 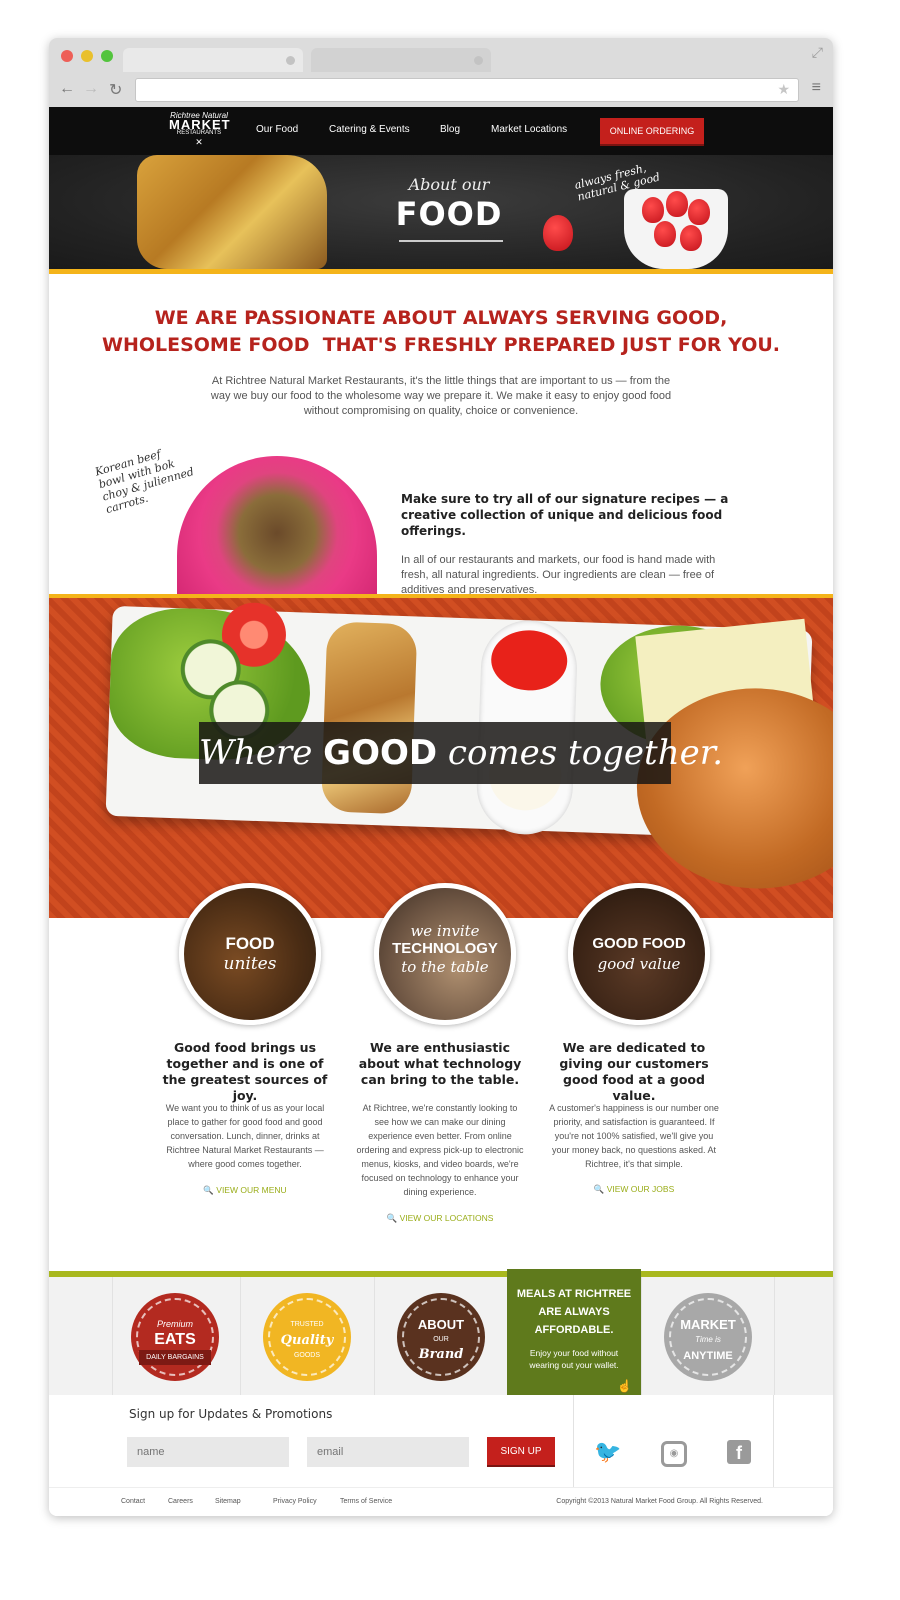 What do you see at coordinates (450, 129) in the screenshot?
I see `nav-blog: Blog` at bounding box center [450, 129].